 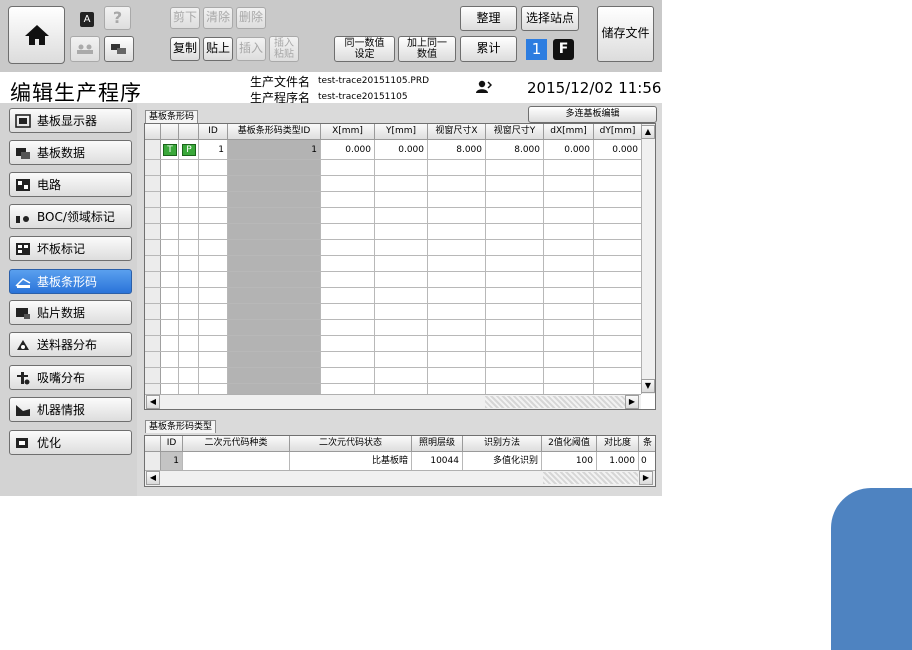 I want to click on paste-button: 贴上, so click(x=218, y=49).